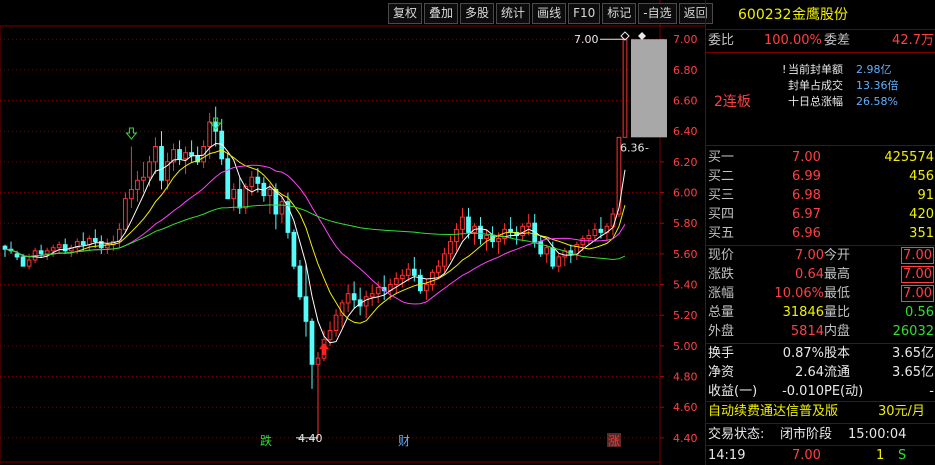  Describe the element at coordinates (913, 40) in the screenshot. I see `wei-cha-value: 42.7万` at that location.